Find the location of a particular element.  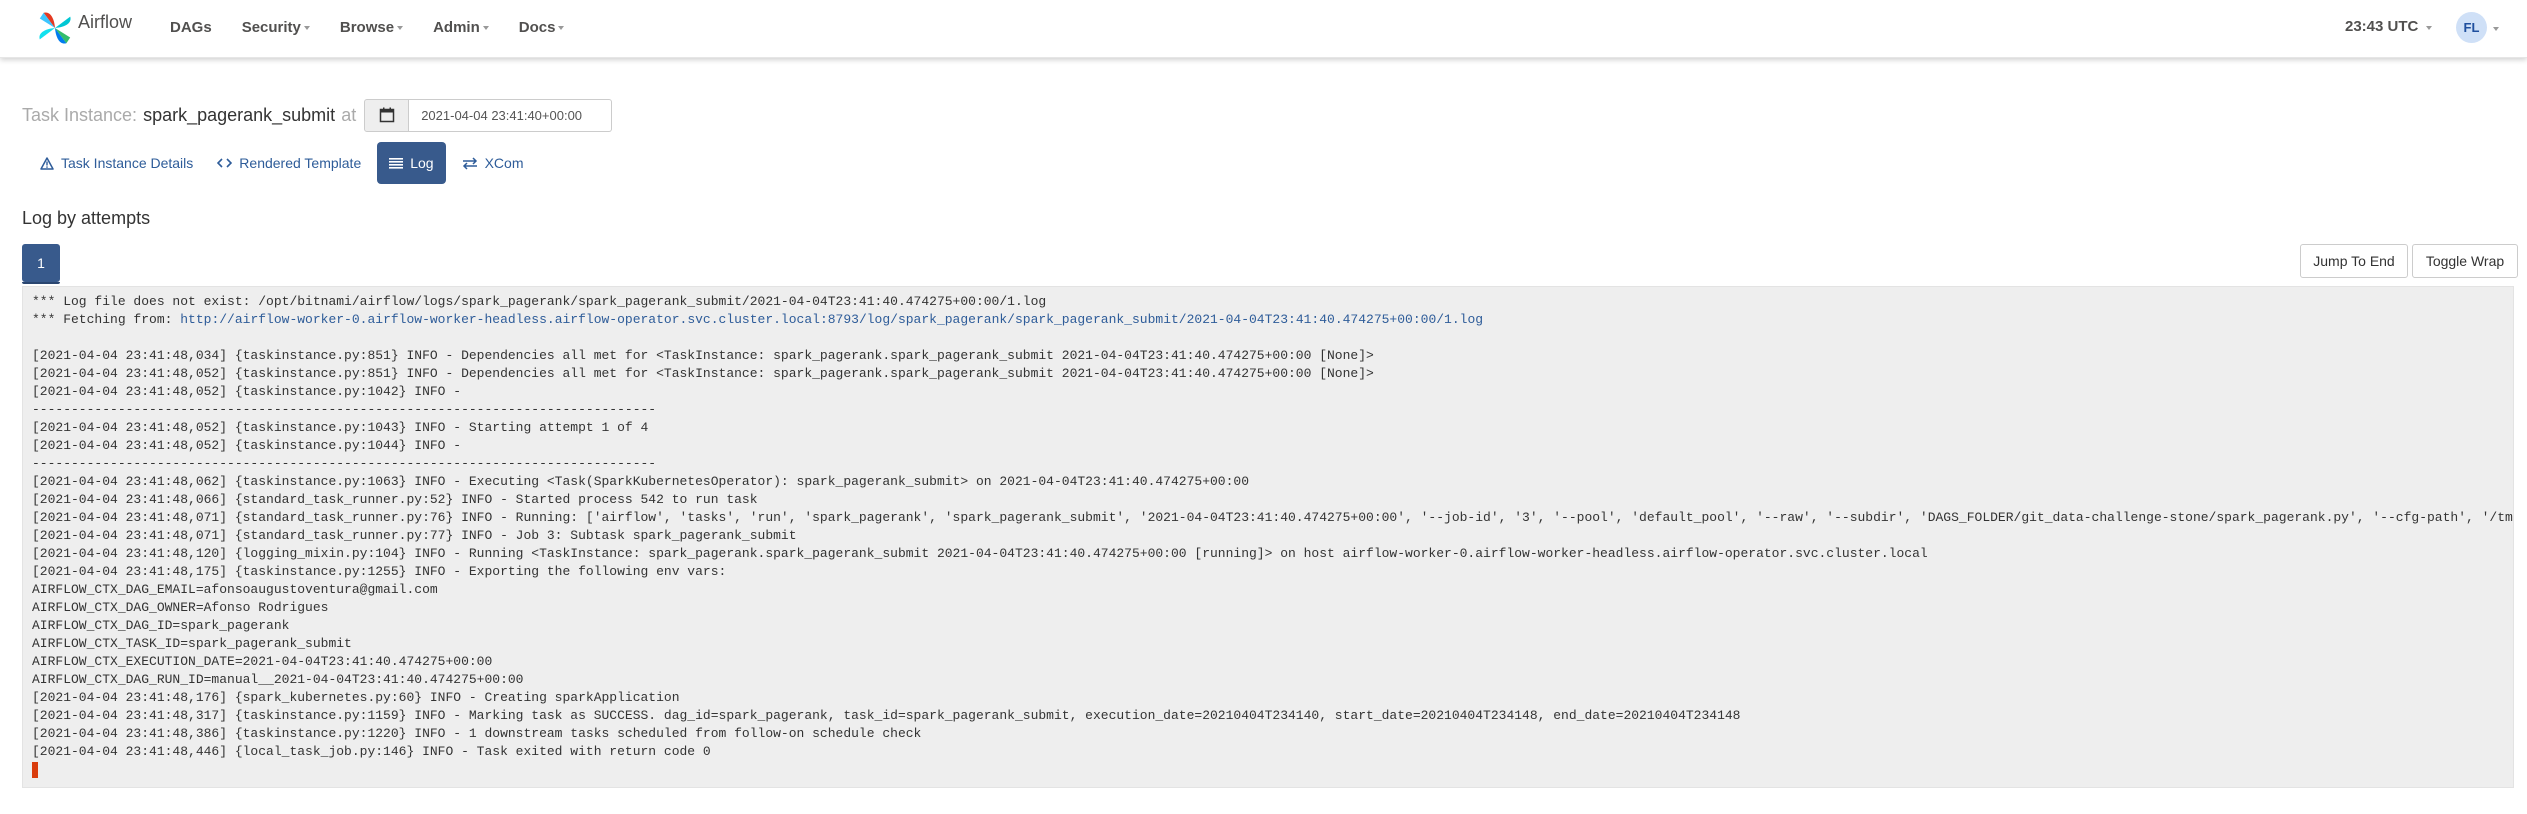

toggle-wrap-button: Toggle Wrap is located at coordinates (2465, 261).